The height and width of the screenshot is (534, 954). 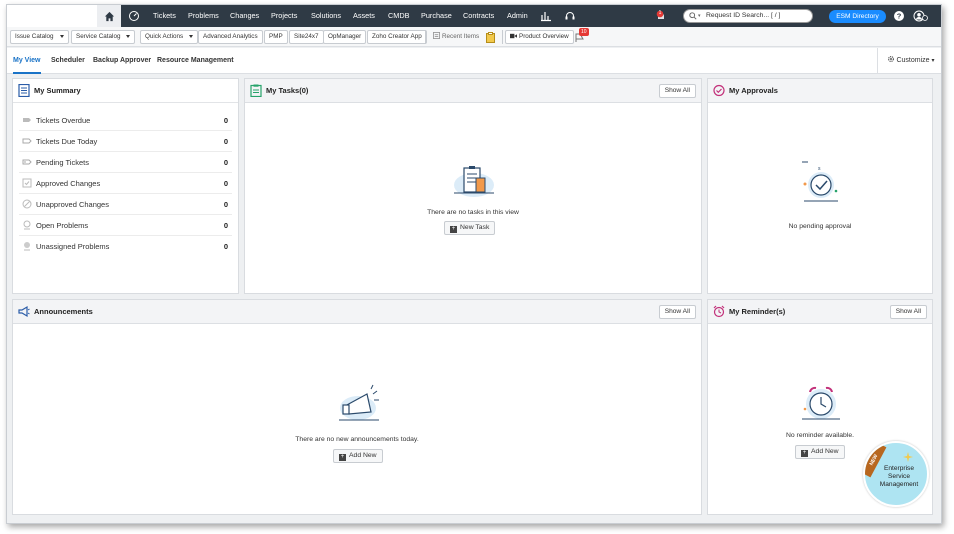 I want to click on new-task-button: + New Task, so click(x=470, y=228).